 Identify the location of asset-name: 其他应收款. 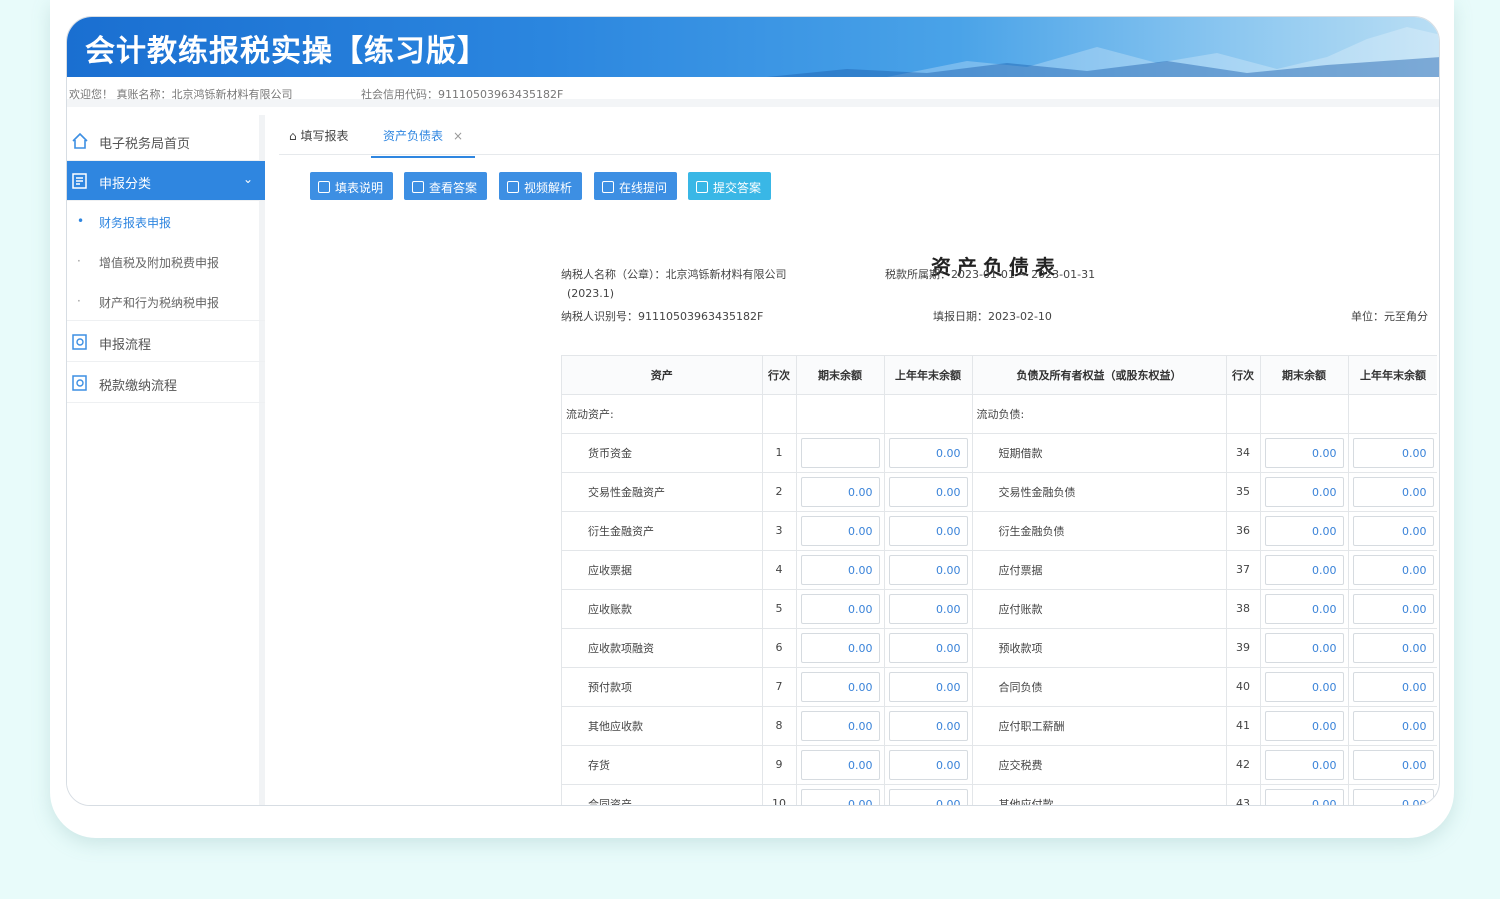
(662, 726).